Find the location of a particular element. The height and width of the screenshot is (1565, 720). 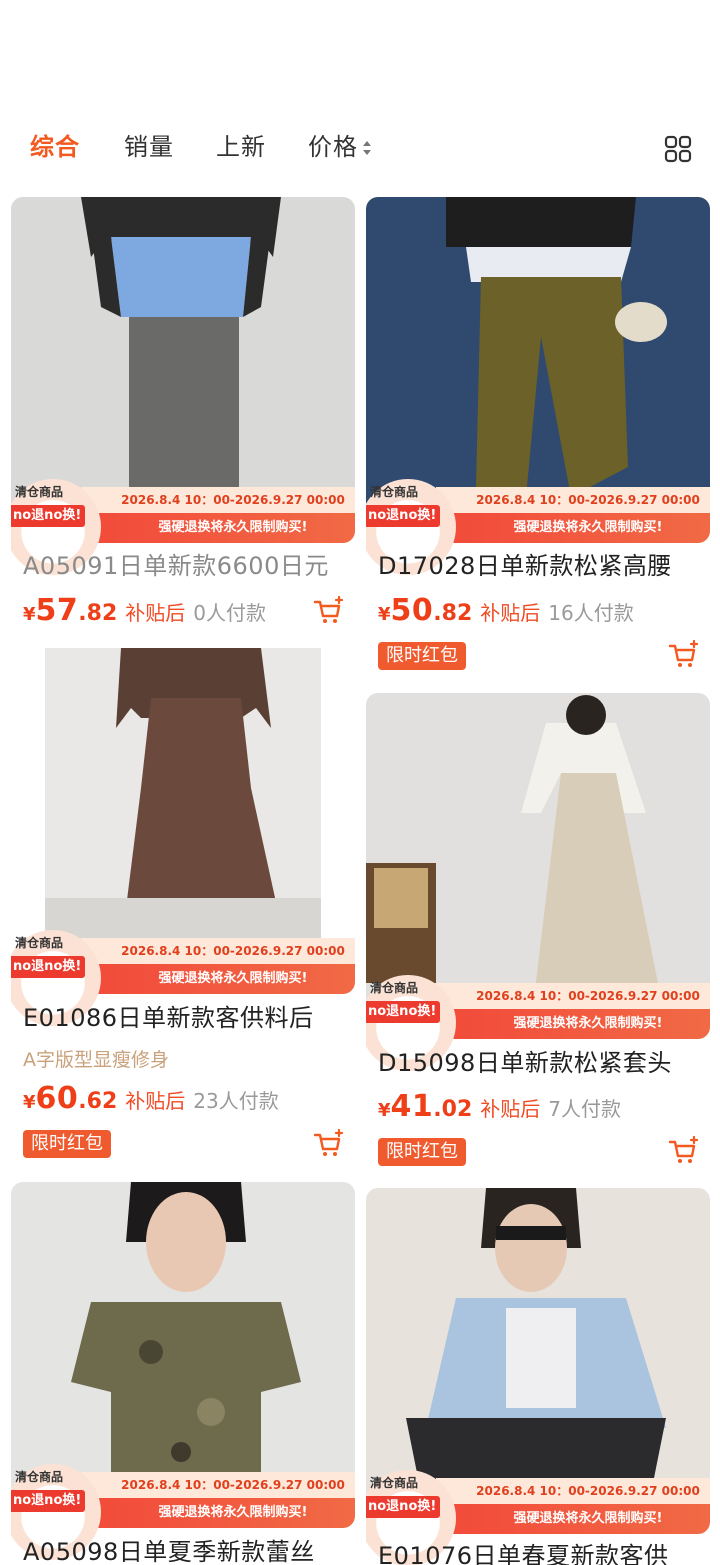

sort-arrows-icon is located at coordinates (367, 148).